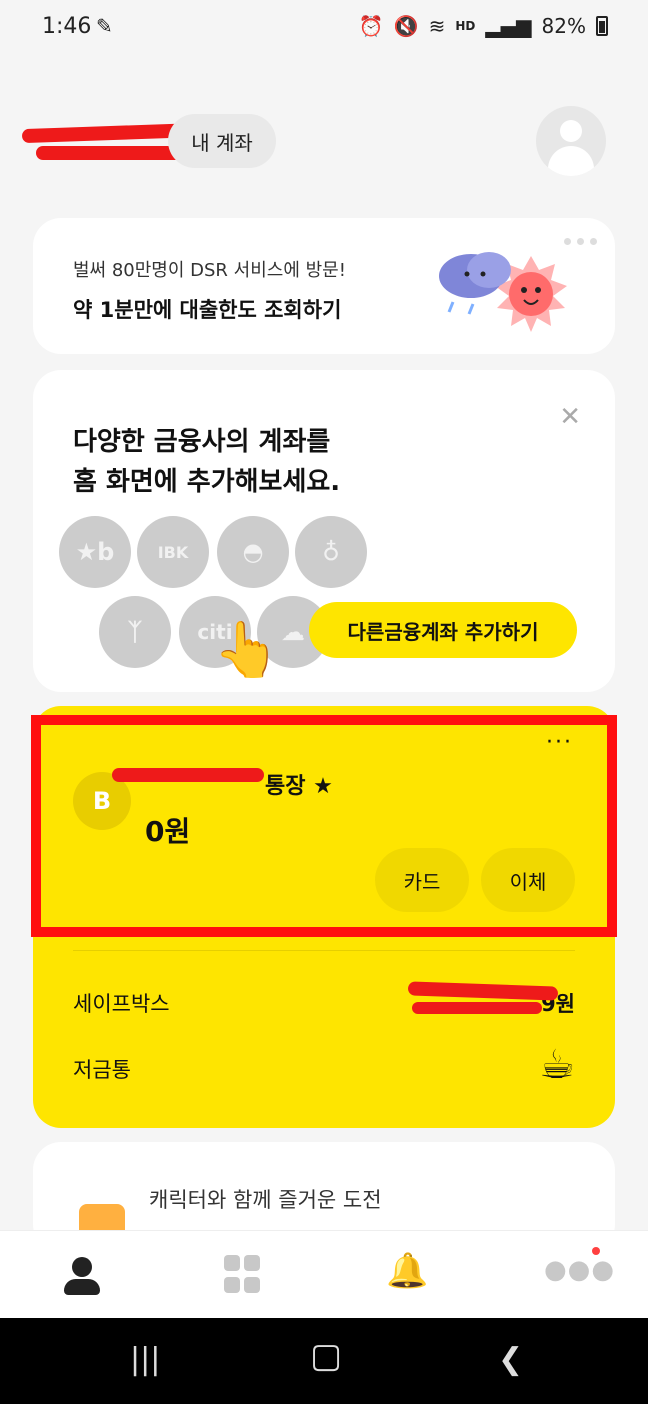  I want to click on my-account-label: 내 계좌, so click(222, 142).